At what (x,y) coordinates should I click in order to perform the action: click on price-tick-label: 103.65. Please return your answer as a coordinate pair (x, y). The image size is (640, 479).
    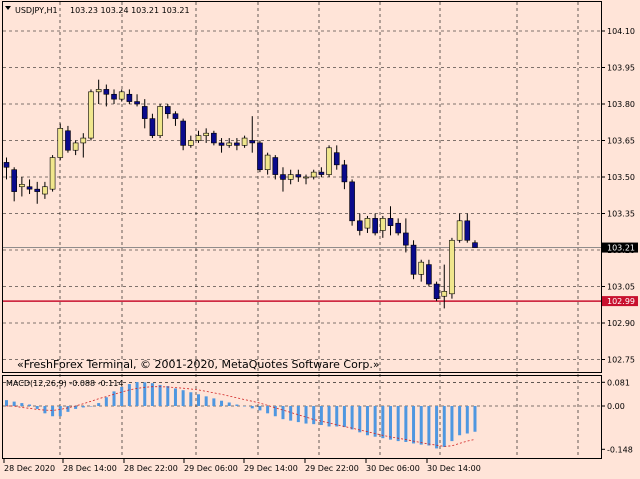
    Looking at the image, I should click on (621, 141).